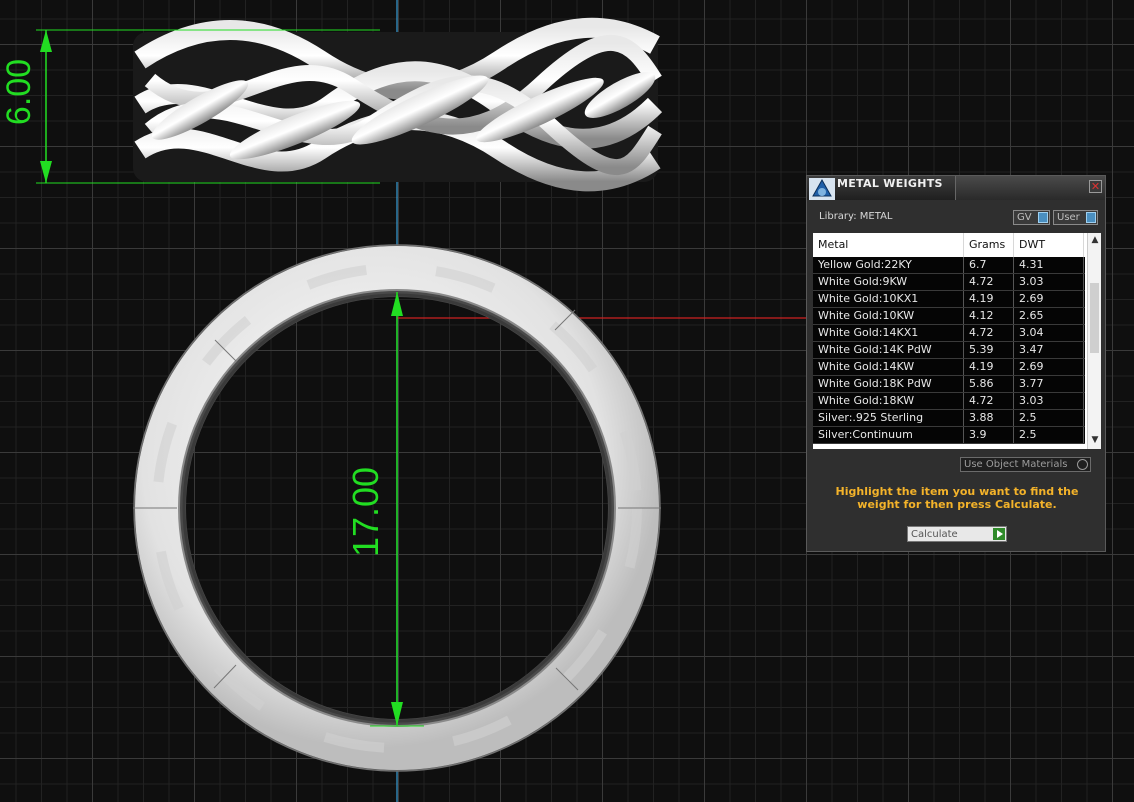  Describe the element at coordinates (989, 245) in the screenshot. I see `column-header-grams: Grams` at that location.